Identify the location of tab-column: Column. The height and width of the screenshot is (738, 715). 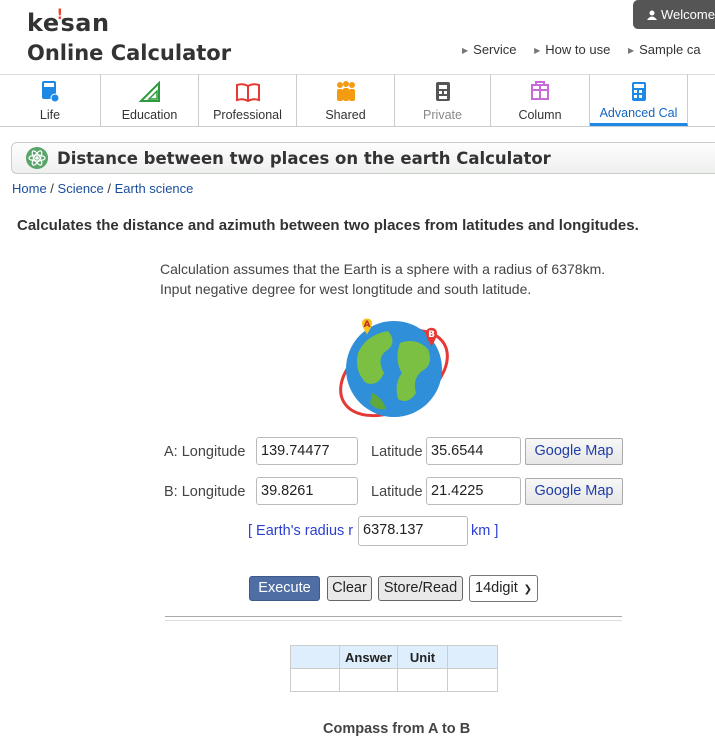
(540, 100).